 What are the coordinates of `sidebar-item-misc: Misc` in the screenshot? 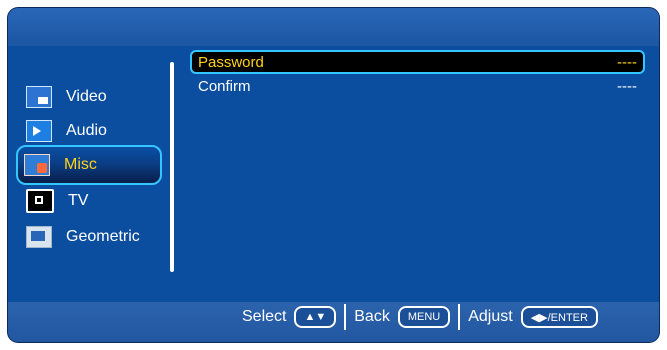 It's located at (89, 165).